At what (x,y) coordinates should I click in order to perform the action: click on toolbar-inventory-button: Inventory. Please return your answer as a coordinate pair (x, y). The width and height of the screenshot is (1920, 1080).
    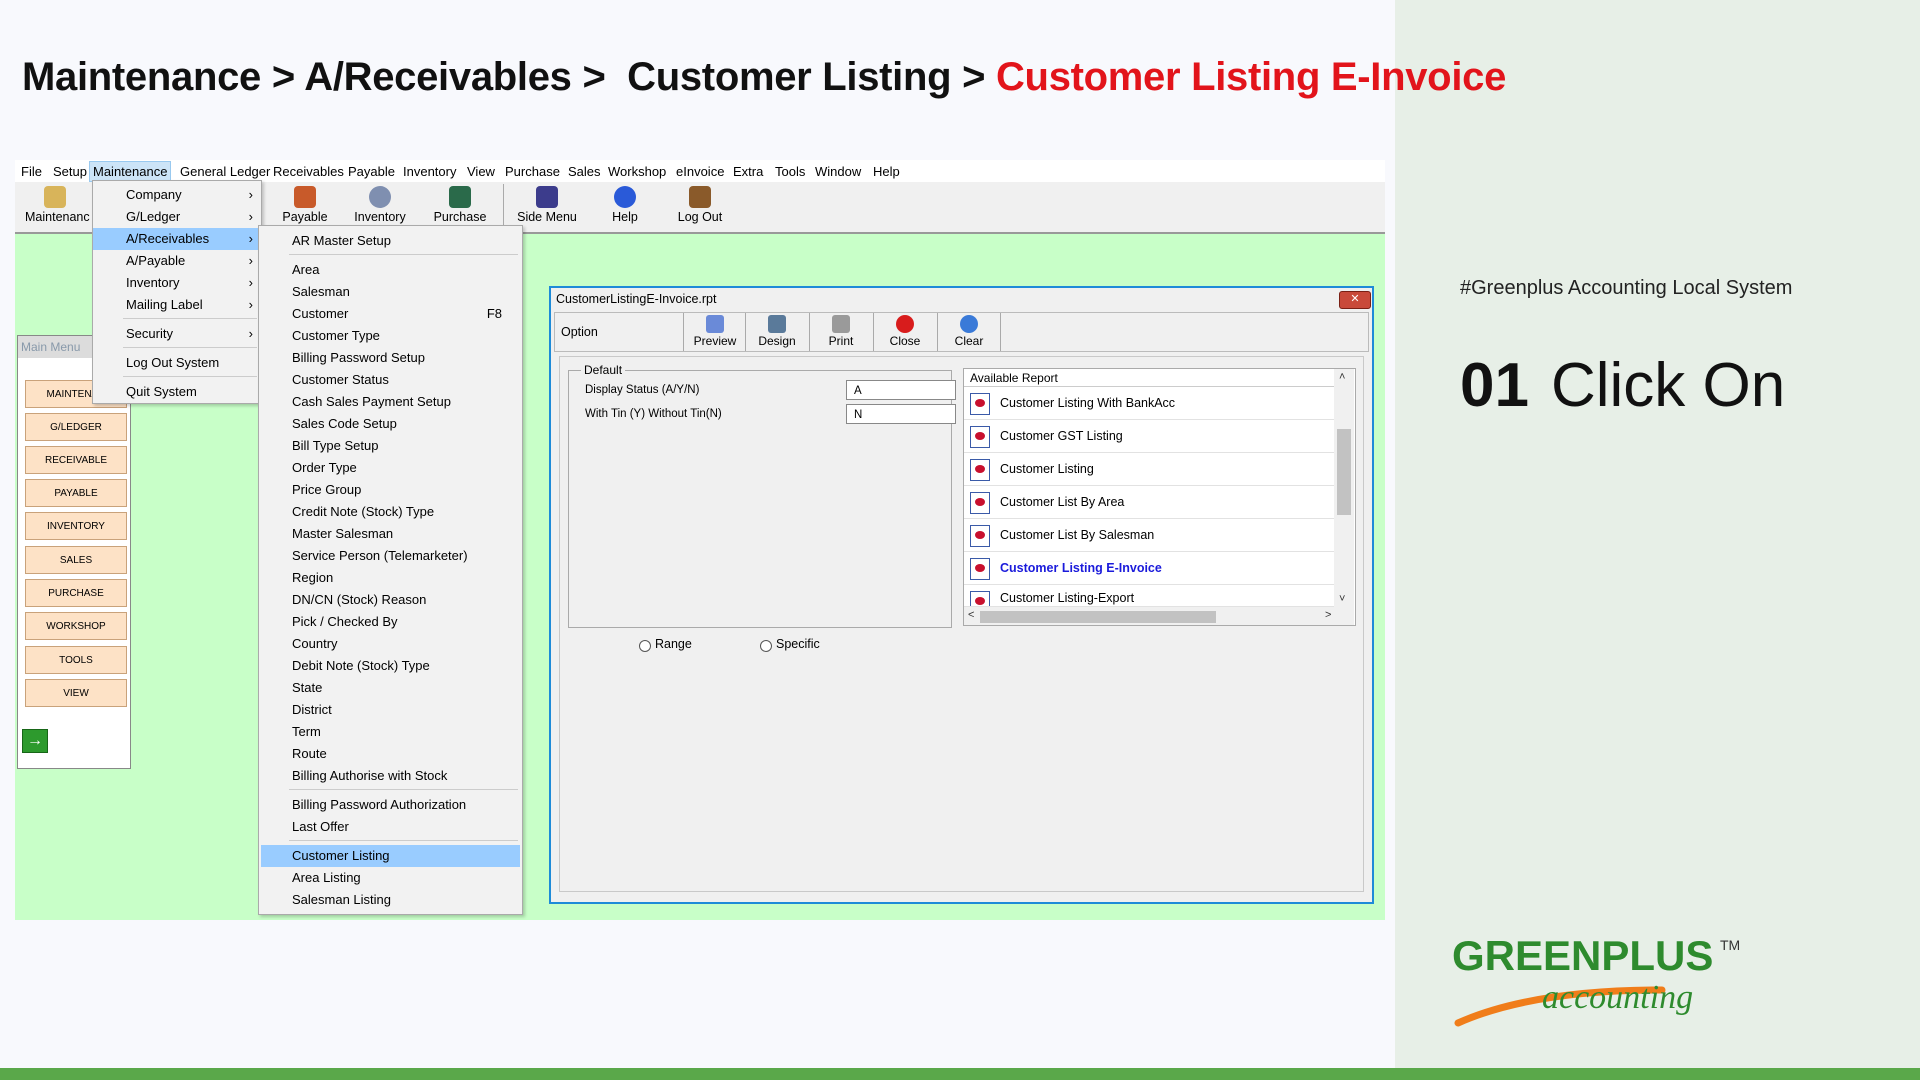
    Looking at the image, I should click on (380, 207).